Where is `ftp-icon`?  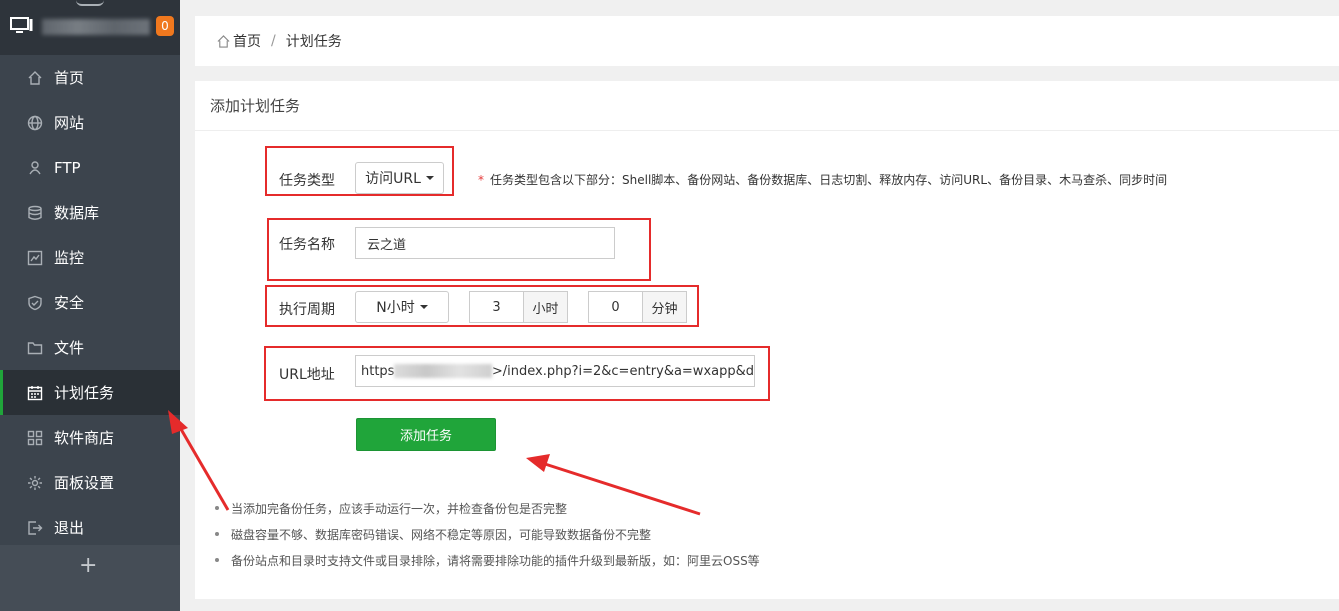
ftp-icon is located at coordinates (35, 168).